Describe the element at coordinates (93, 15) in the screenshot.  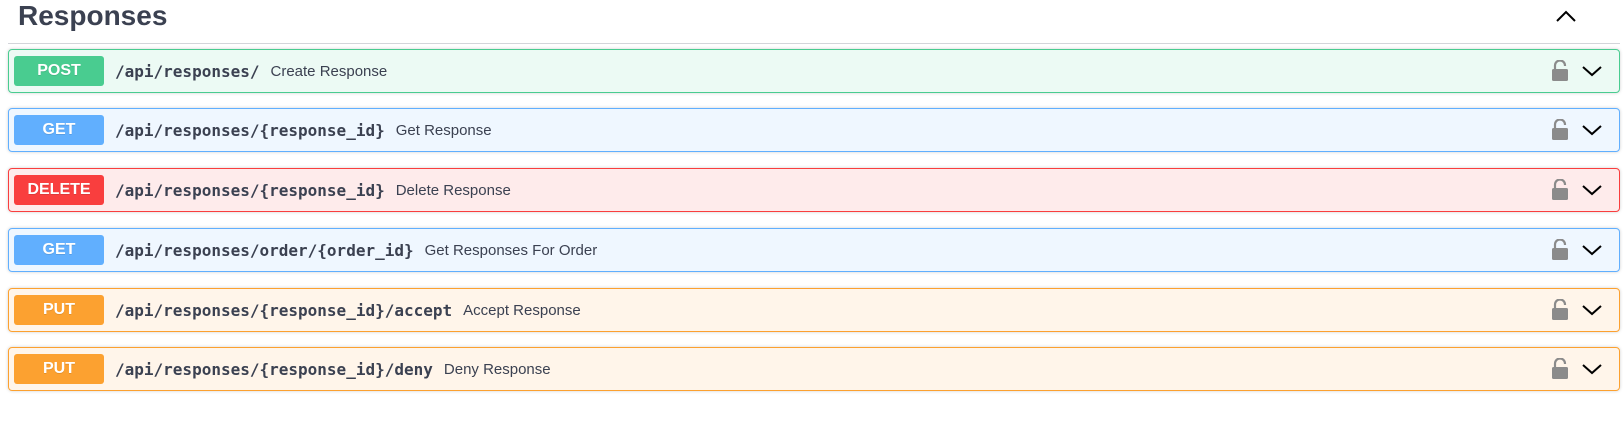
I see `section-title: Responses` at that location.